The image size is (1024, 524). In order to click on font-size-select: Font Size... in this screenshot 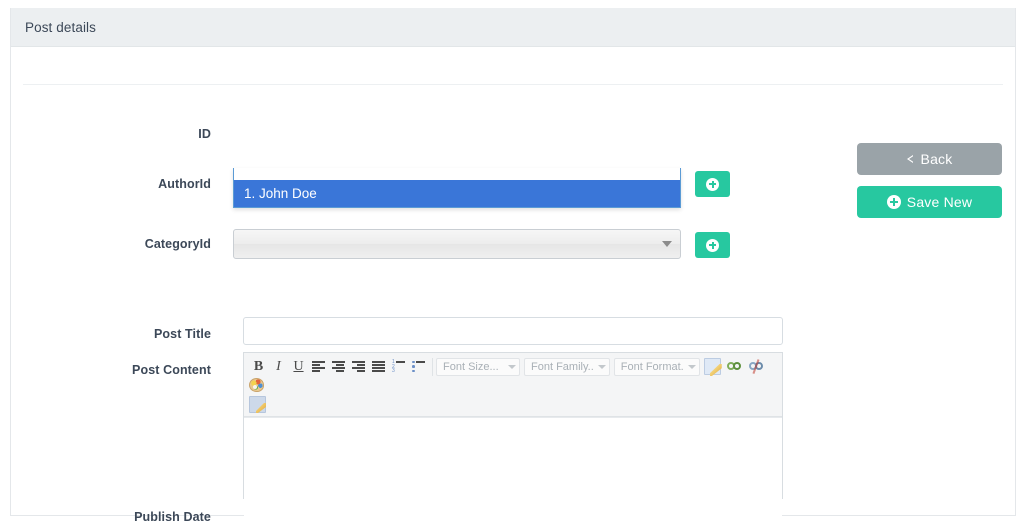, I will do `click(478, 366)`.